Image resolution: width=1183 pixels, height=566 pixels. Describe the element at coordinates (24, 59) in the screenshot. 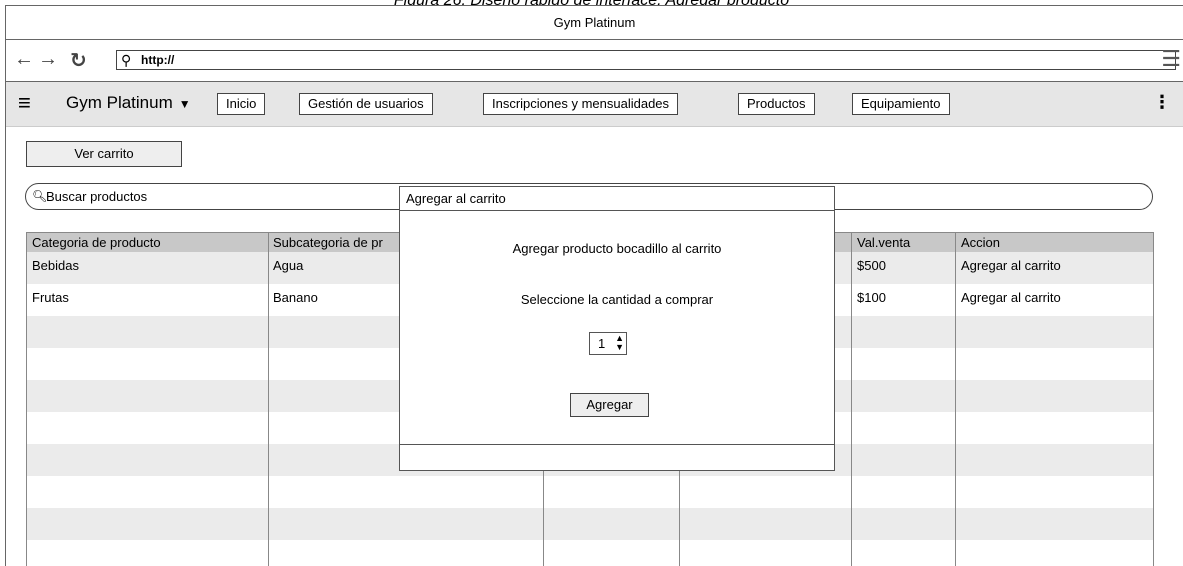

I see `back-arrow-icon: ←` at that location.